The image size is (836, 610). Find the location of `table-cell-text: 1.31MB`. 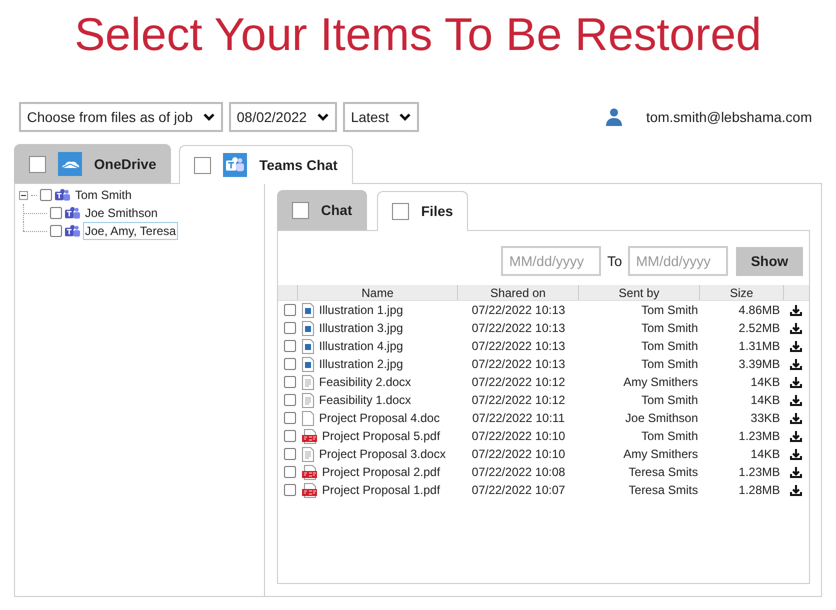

table-cell-text: 1.31MB is located at coordinates (759, 346).